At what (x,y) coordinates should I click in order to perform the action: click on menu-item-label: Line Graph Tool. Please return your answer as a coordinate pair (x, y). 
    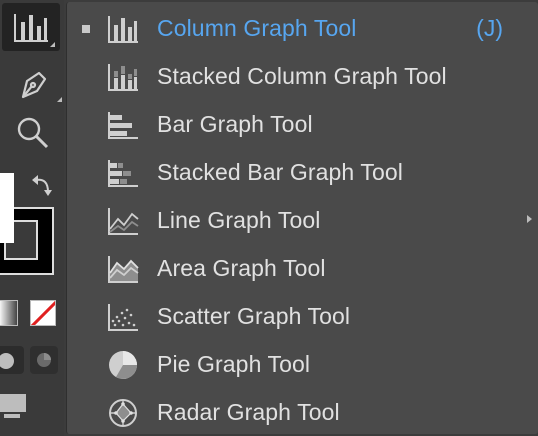
    Looking at the image, I should click on (239, 220).